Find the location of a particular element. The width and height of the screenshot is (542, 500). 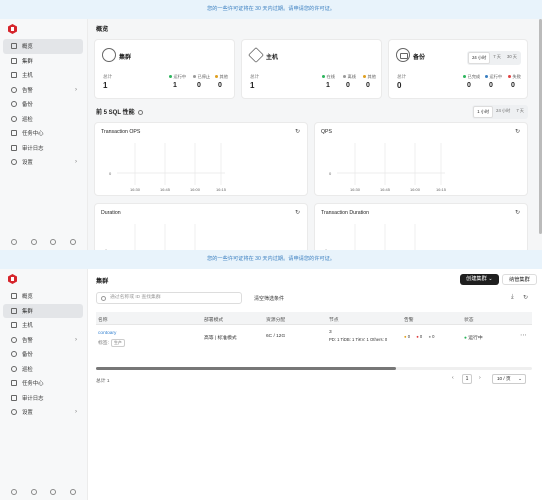

status-text: 运行中 is located at coordinates (475, 338).